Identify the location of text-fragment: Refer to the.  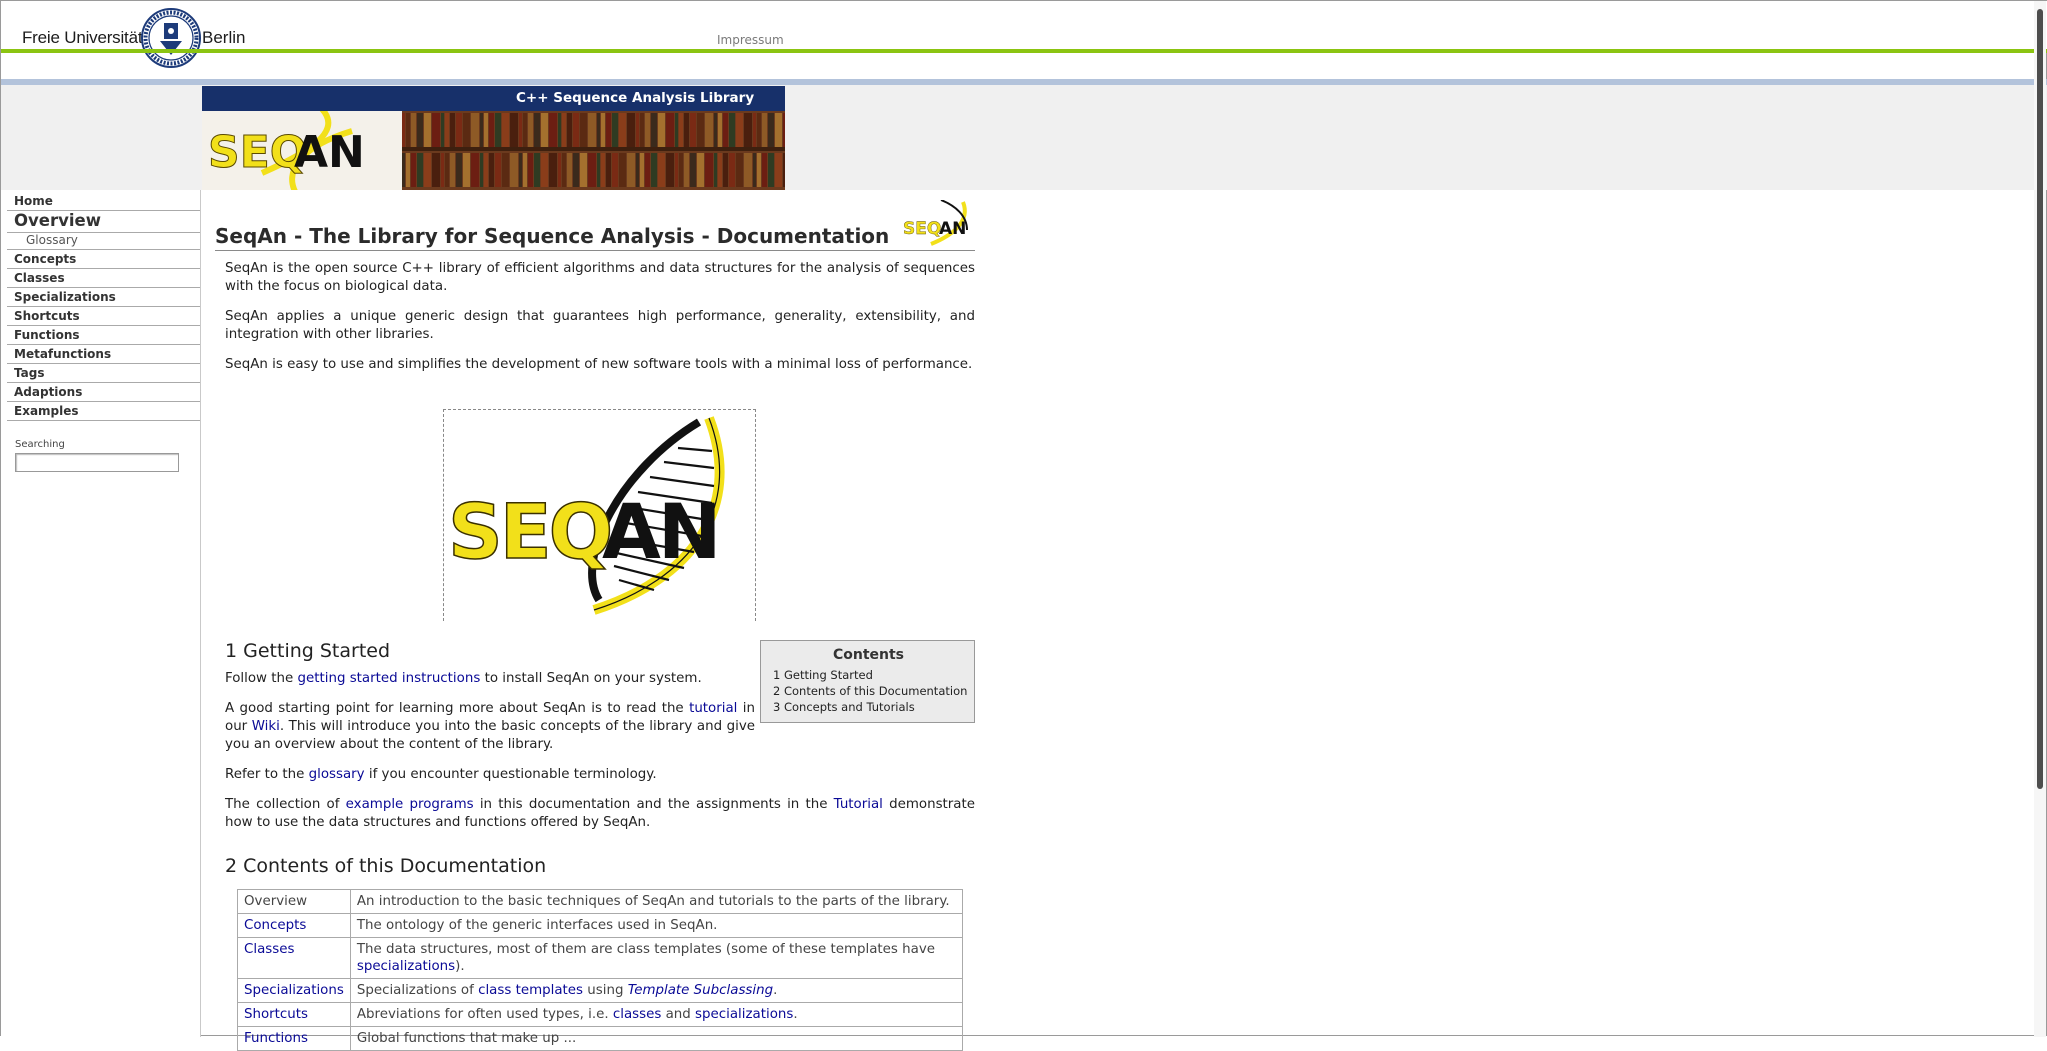
(267, 774).